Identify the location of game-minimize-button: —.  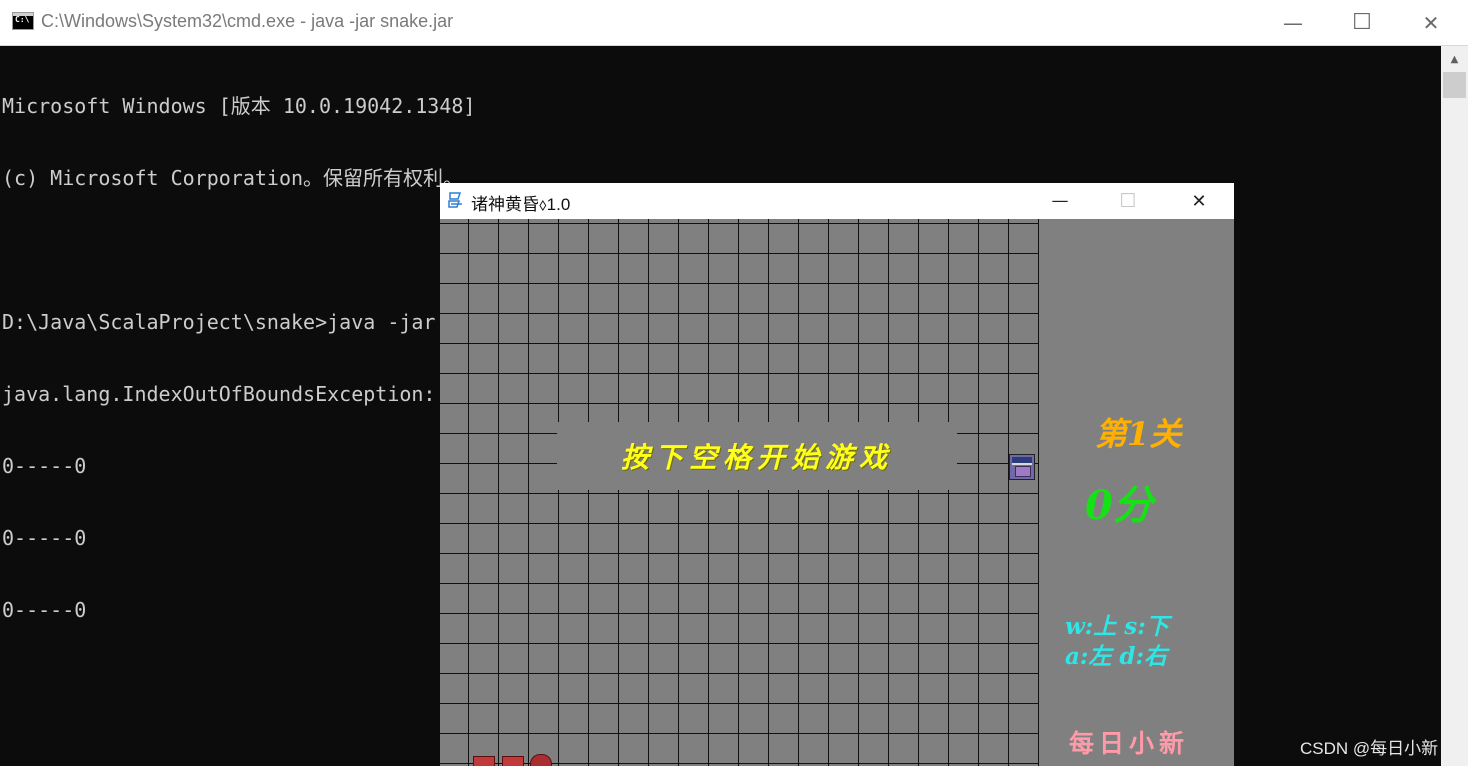
(1060, 201).